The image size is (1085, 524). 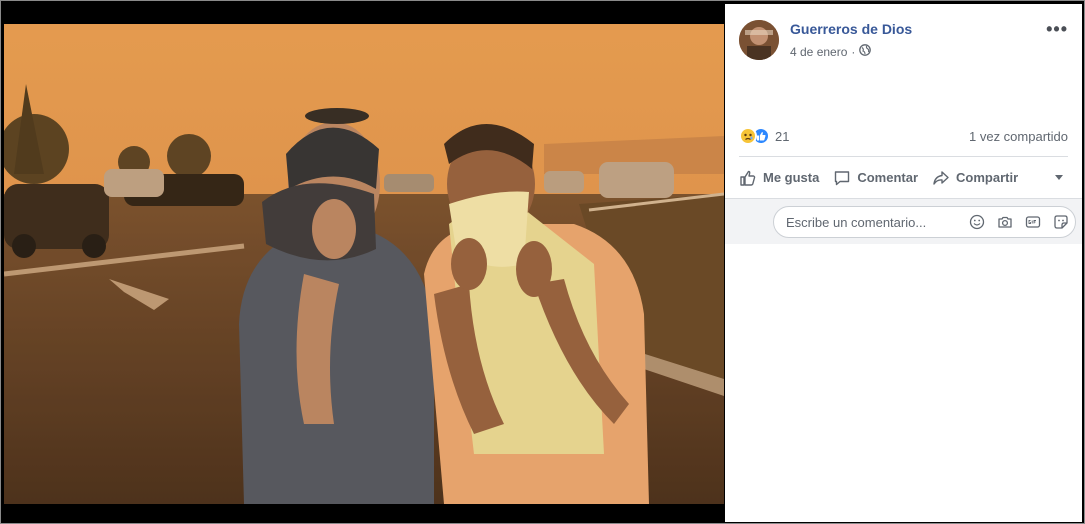 I want to click on like-button: Me gusta, so click(x=779, y=178).